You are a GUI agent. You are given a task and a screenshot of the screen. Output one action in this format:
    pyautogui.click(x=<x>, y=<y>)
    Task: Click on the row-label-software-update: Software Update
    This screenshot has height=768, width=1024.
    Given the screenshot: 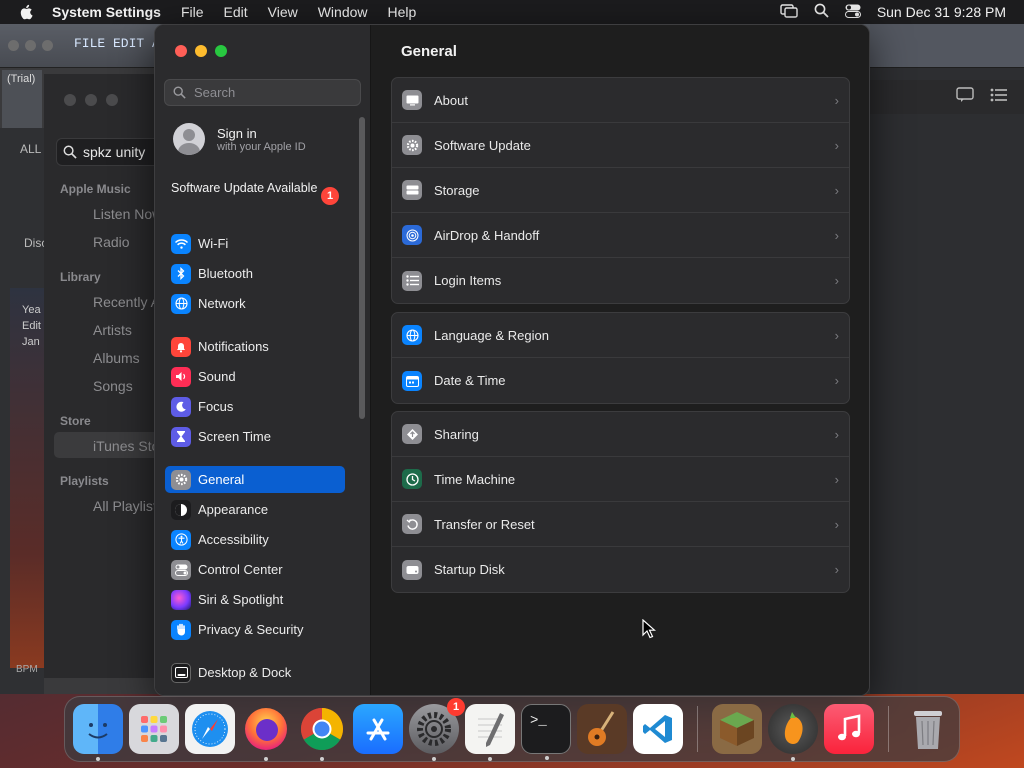 What is the action you would take?
    pyautogui.click(x=482, y=145)
    